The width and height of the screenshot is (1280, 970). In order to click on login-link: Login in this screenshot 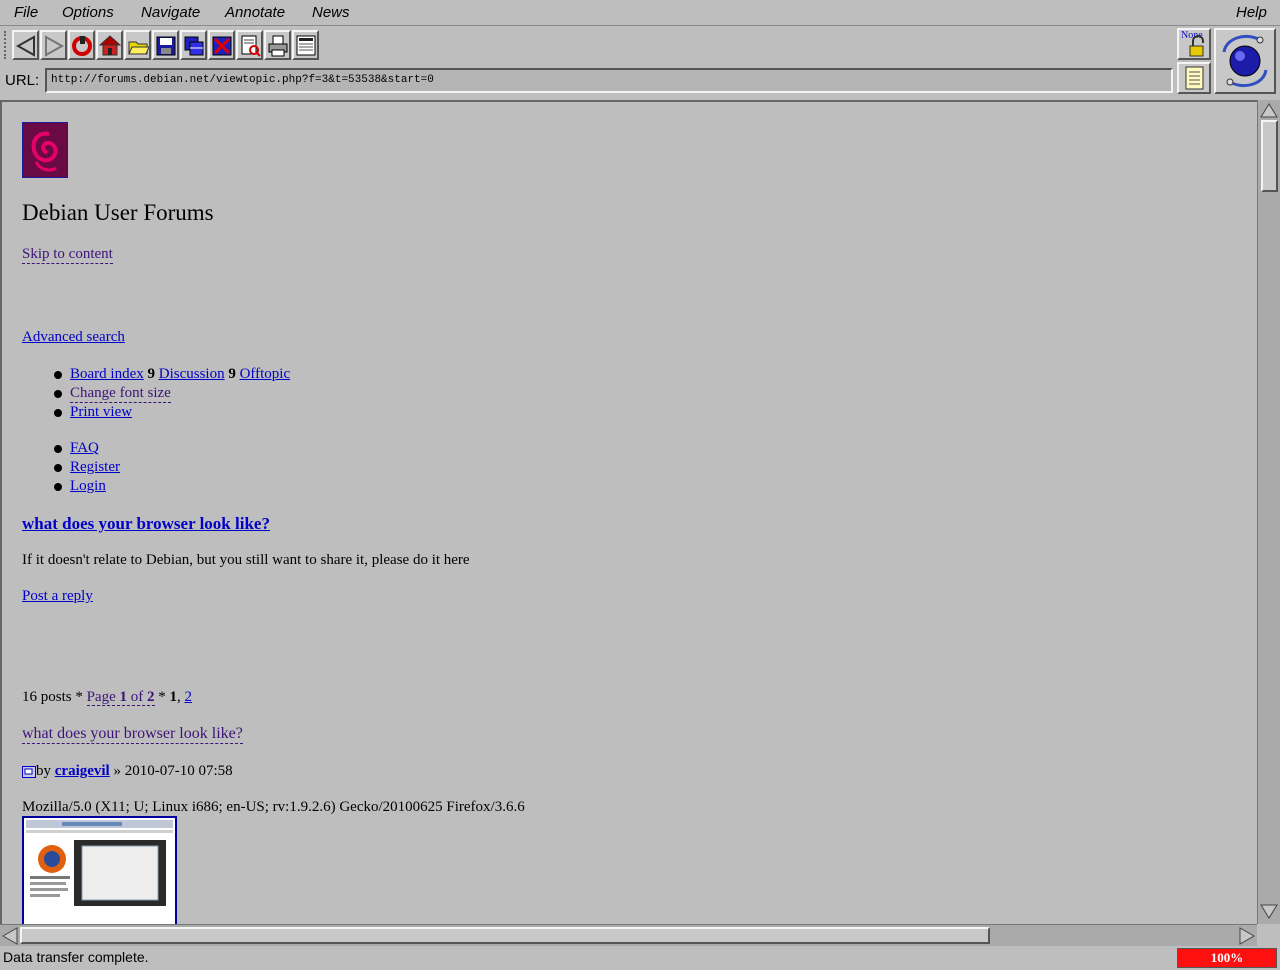, I will do `click(88, 486)`.